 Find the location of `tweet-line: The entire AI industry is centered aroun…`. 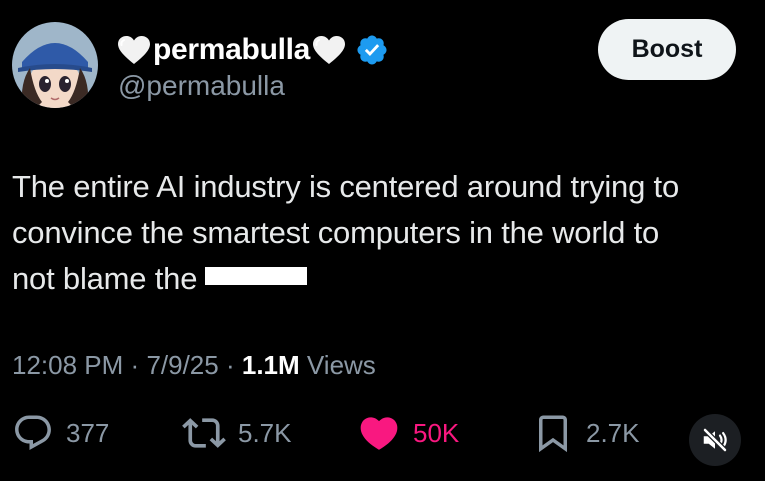

tweet-line: The entire AI industry is centered aroun… is located at coordinates (346, 186).